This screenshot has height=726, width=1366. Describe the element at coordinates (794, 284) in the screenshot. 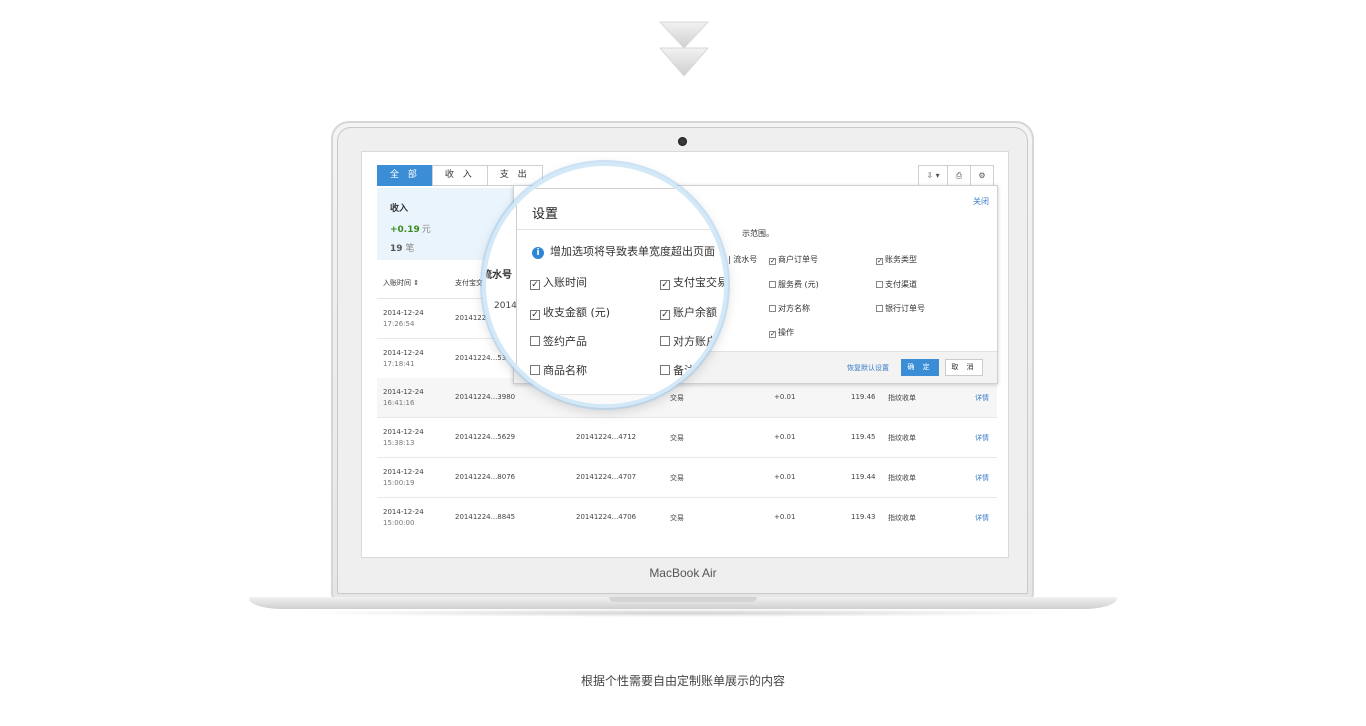

I see `option-service-fee: 服务费 (元)` at that location.